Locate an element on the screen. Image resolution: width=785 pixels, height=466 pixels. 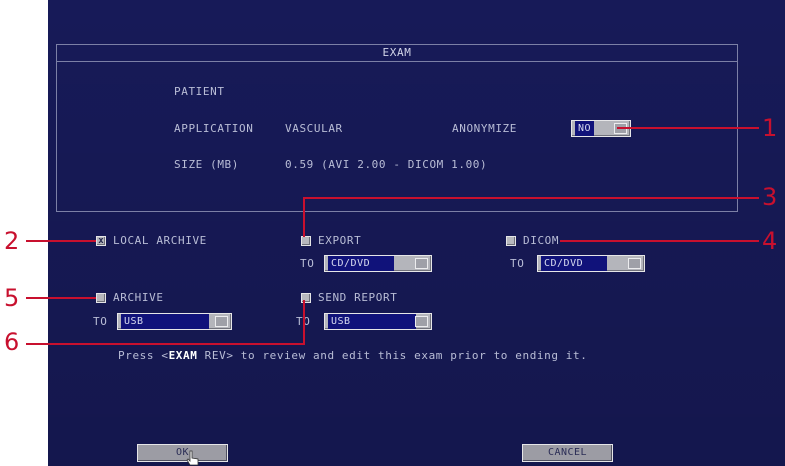
send-report-destination-value: USB is located at coordinates (372, 321).